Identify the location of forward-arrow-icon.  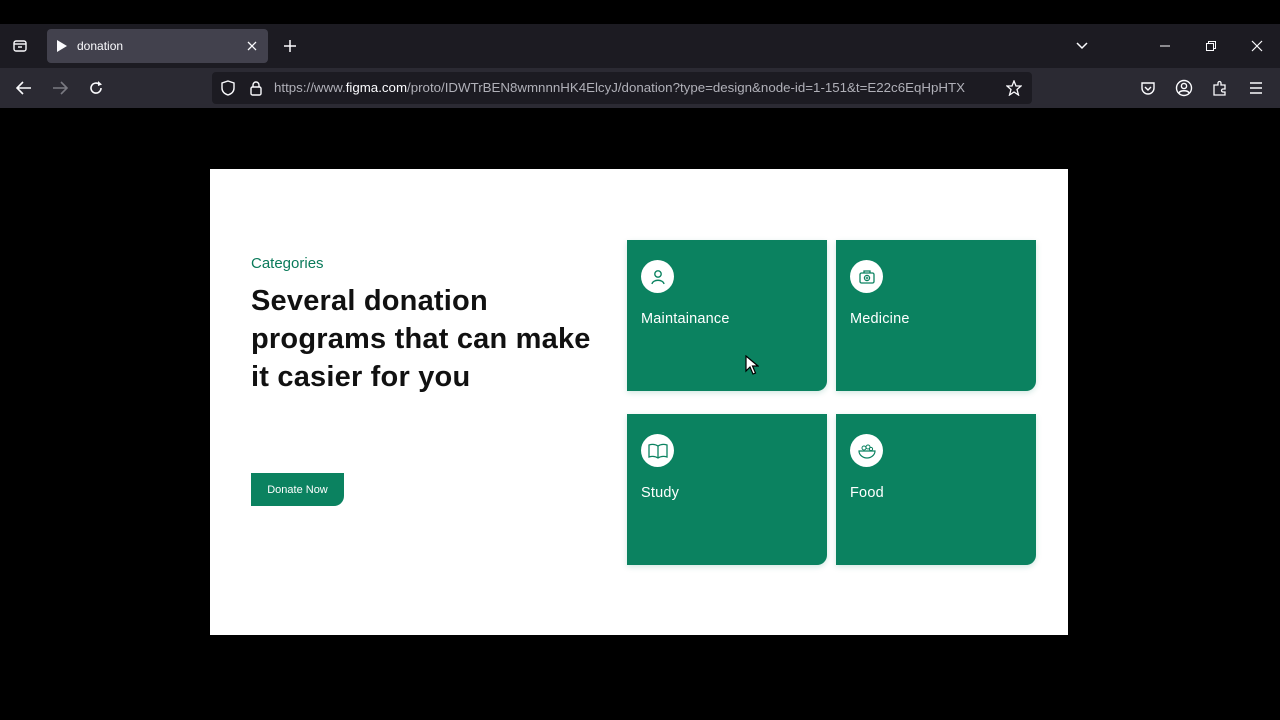
(60, 88).